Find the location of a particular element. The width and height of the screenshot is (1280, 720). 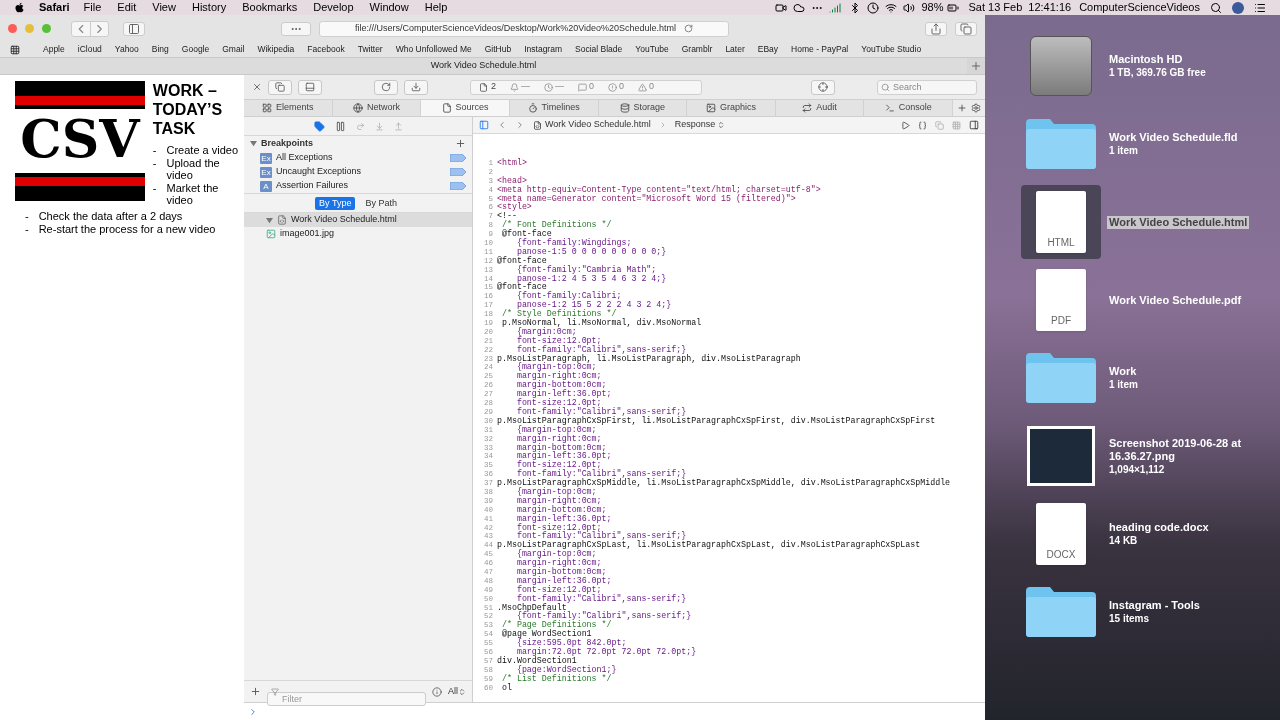

inspector-tab: Timelines is located at coordinates (554, 108).